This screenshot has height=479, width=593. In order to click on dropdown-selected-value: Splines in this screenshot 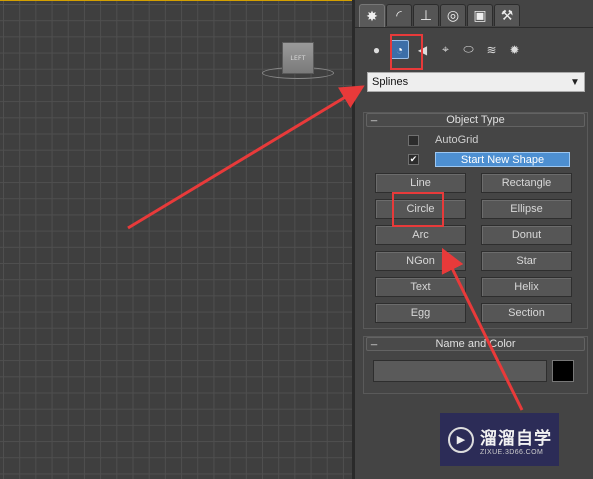, I will do `click(390, 82)`.